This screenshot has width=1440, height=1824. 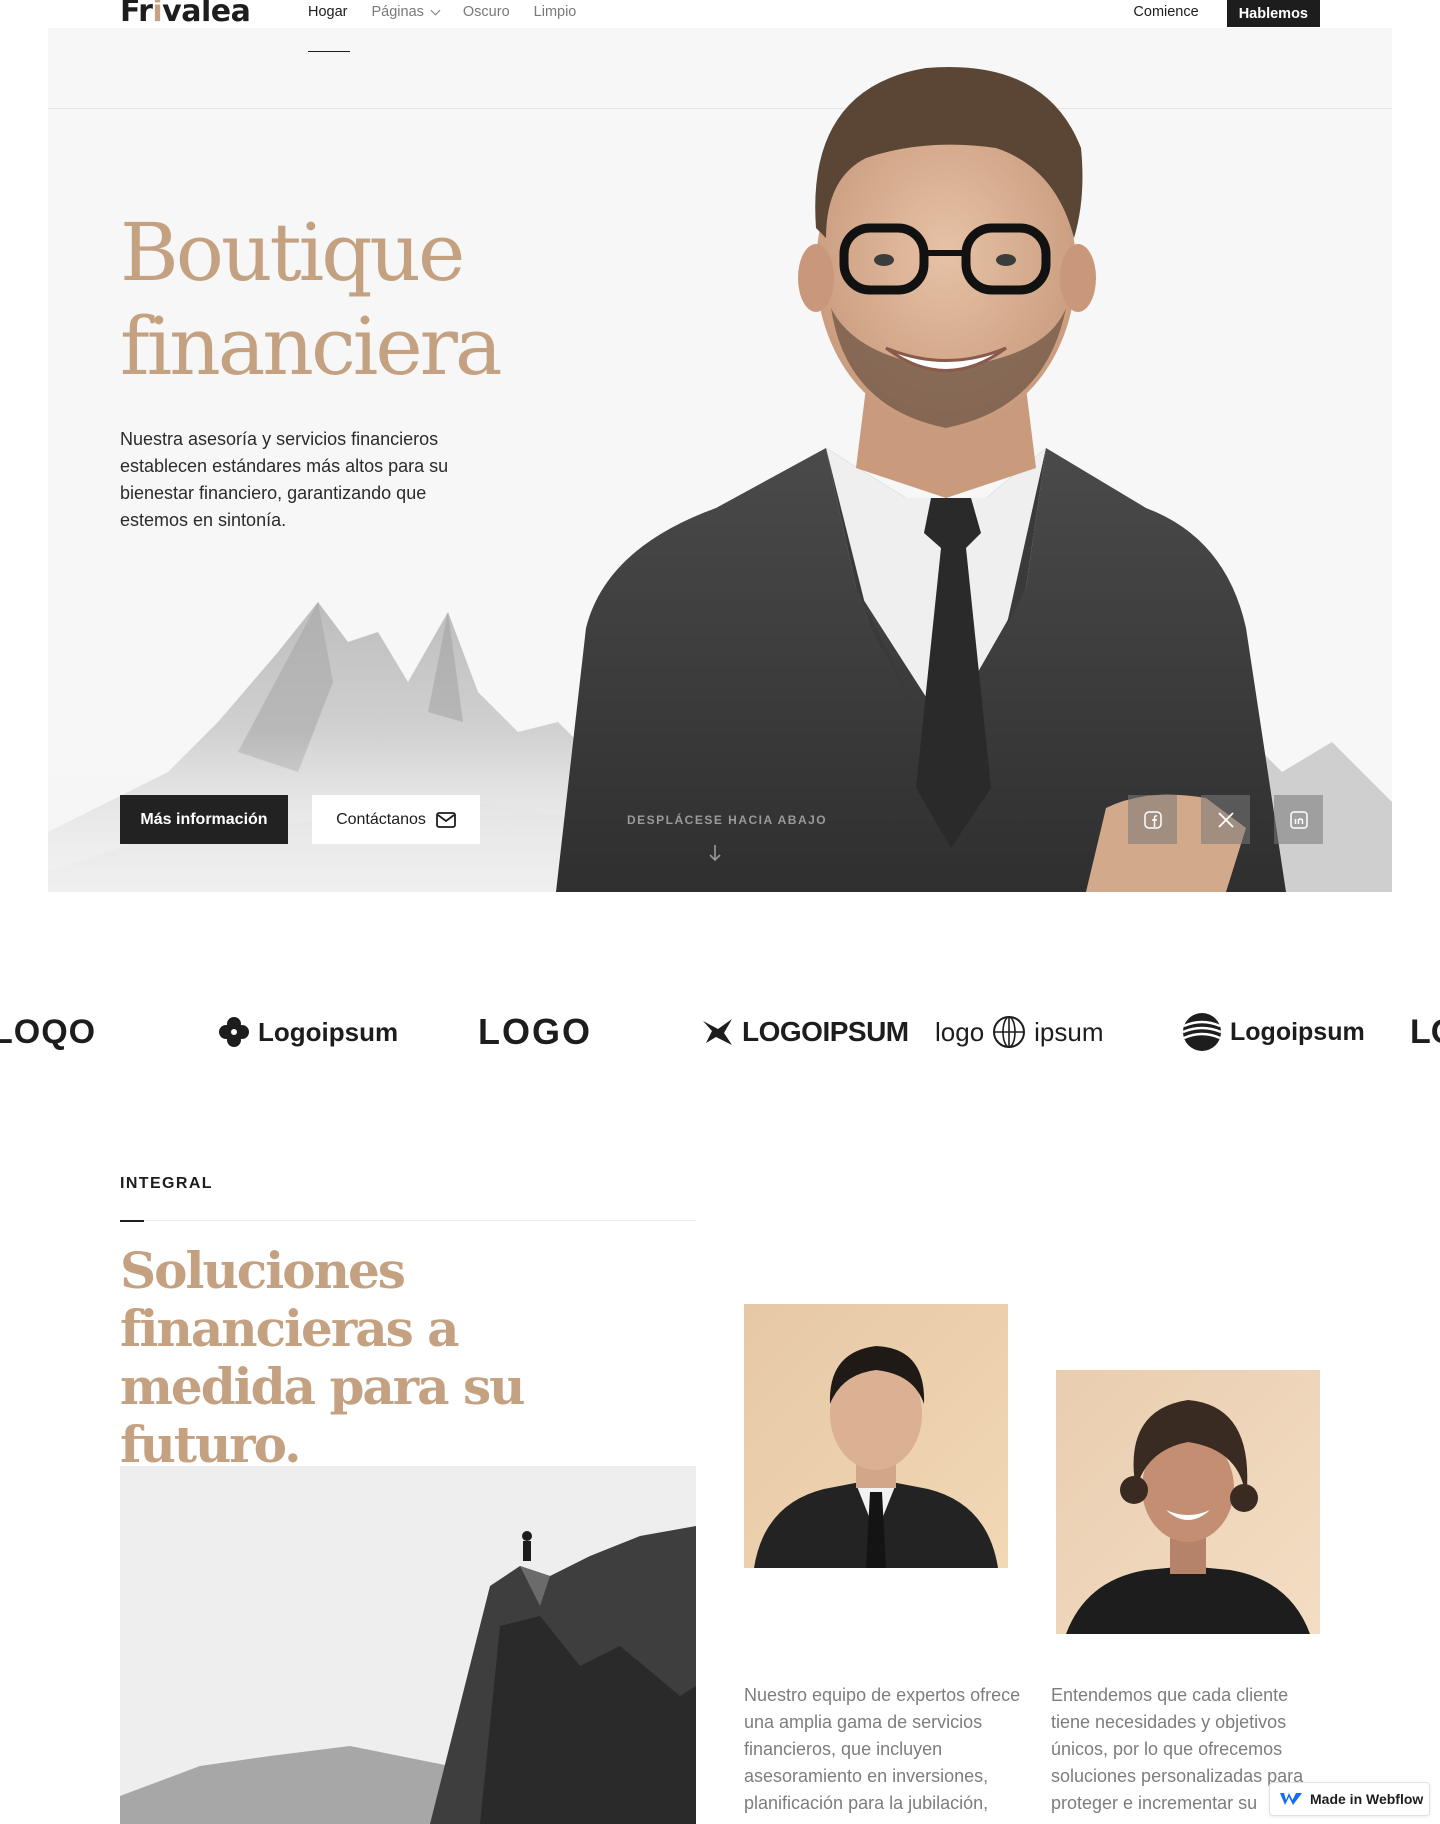 I want to click on made-in-webflow-badge: Made in Webflow, so click(x=1349, y=1799).